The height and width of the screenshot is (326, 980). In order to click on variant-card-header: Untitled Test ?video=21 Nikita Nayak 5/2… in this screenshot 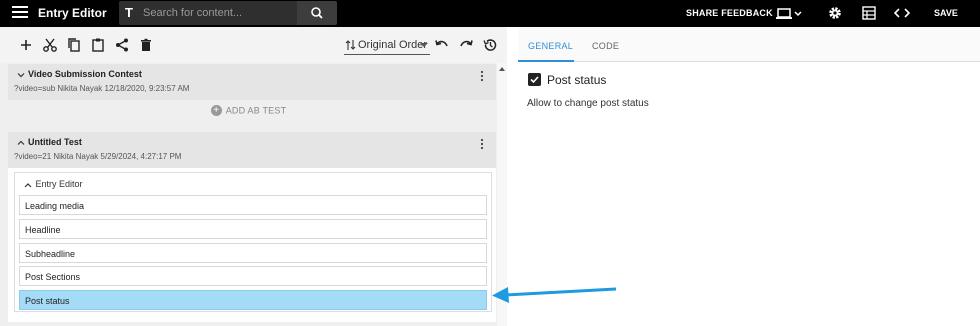, I will do `click(252, 150)`.